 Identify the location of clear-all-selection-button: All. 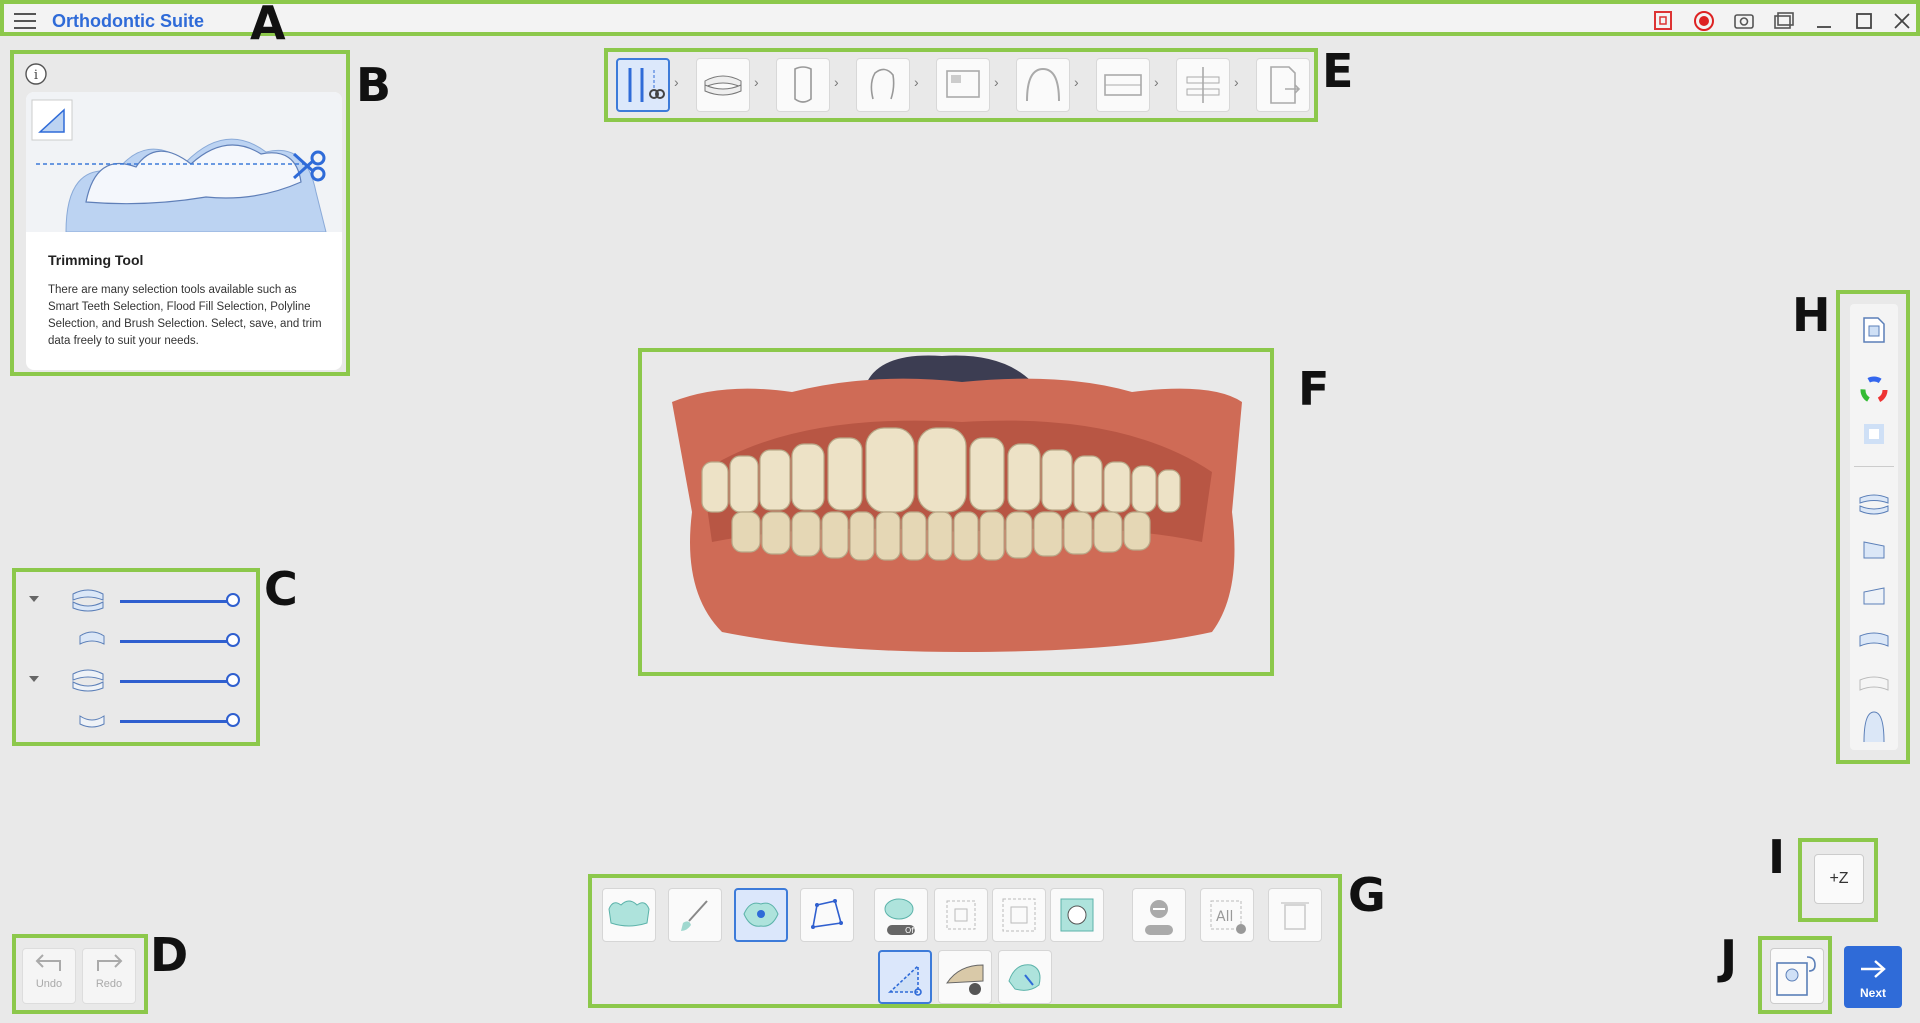
(1227, 915).